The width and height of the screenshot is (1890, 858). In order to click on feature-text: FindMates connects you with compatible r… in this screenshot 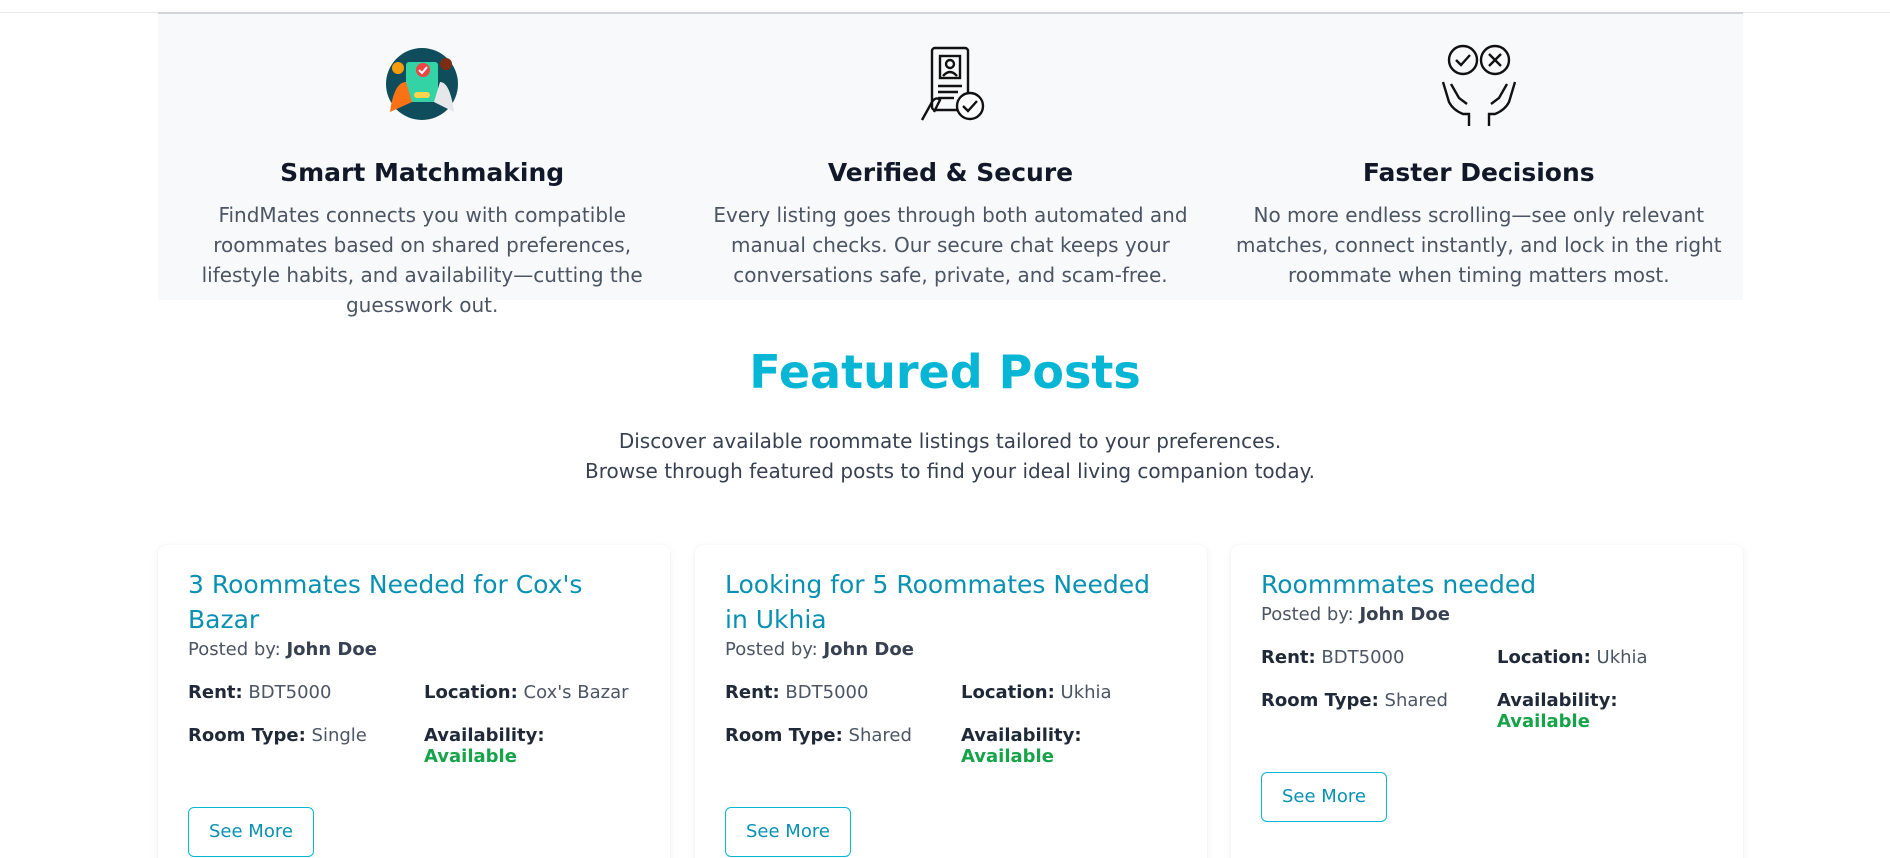, I will do `click(422, 260)`.